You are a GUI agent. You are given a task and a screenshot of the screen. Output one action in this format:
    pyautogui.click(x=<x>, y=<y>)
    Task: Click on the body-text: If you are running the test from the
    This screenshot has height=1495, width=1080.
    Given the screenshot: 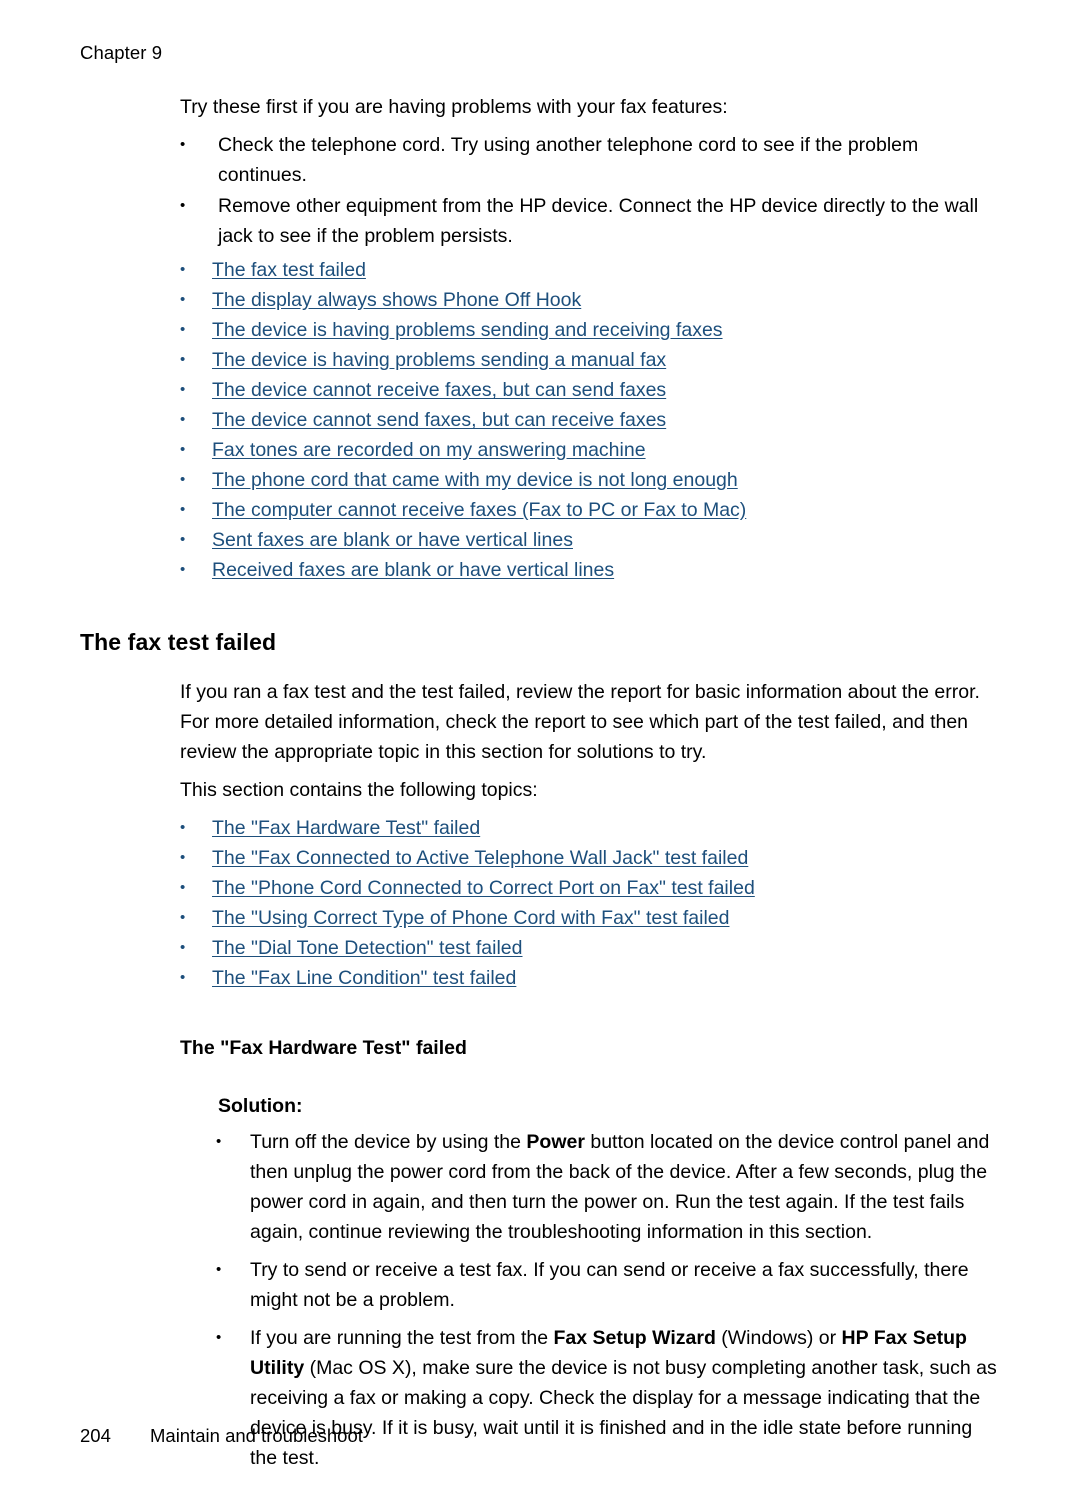 What is the action you would take?
    pyautogui.click(x=402, y=1338)
    